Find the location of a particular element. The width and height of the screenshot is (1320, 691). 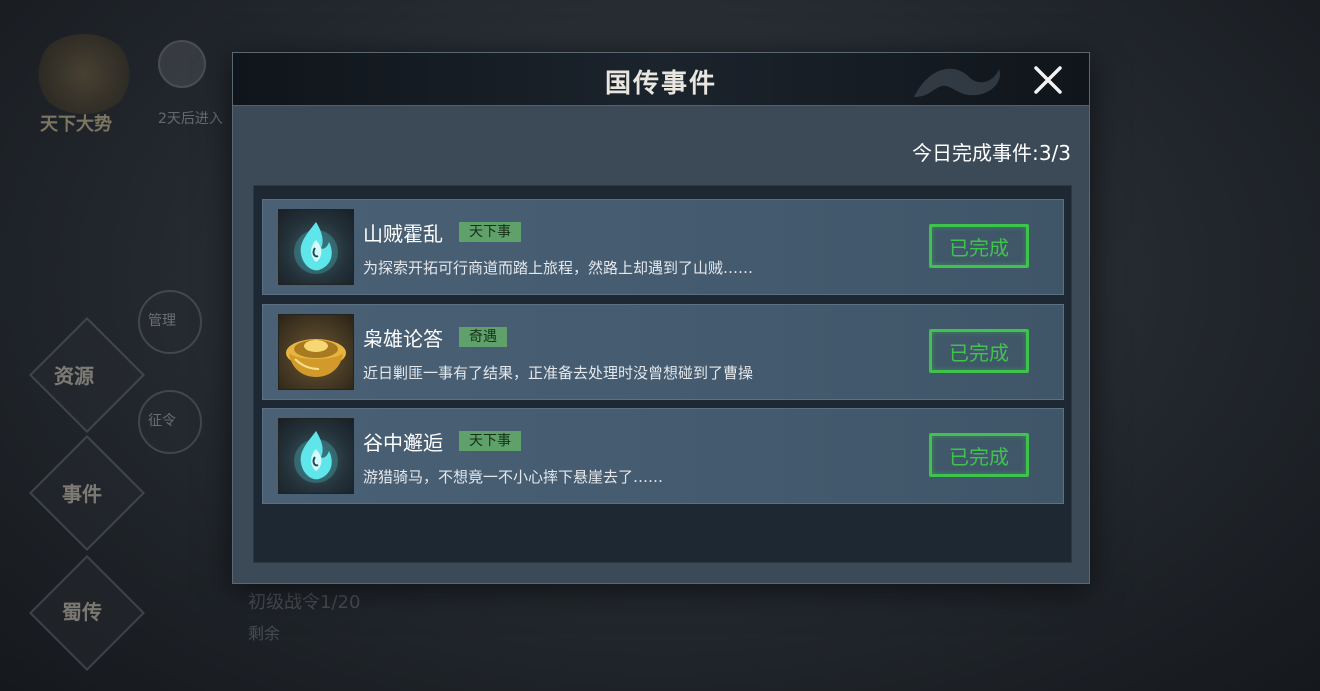

world-trend-emblem-icon is located at coordinates (84, 74).